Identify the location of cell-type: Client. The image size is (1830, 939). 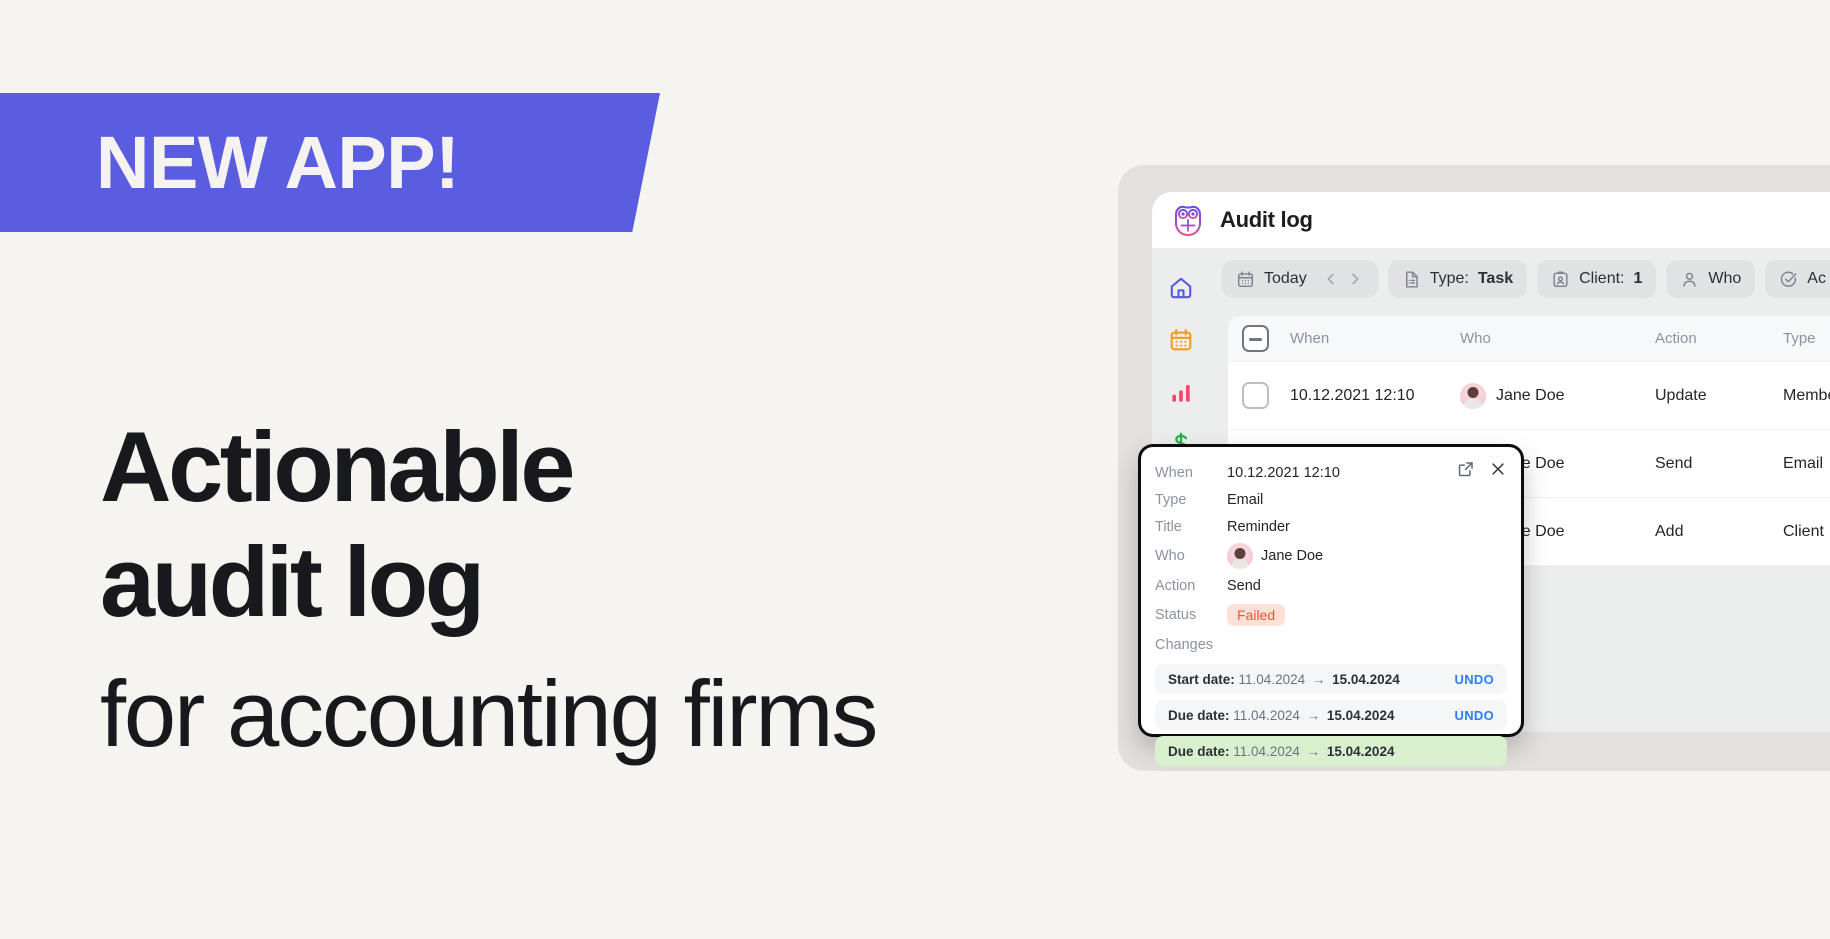
(1803, 531).